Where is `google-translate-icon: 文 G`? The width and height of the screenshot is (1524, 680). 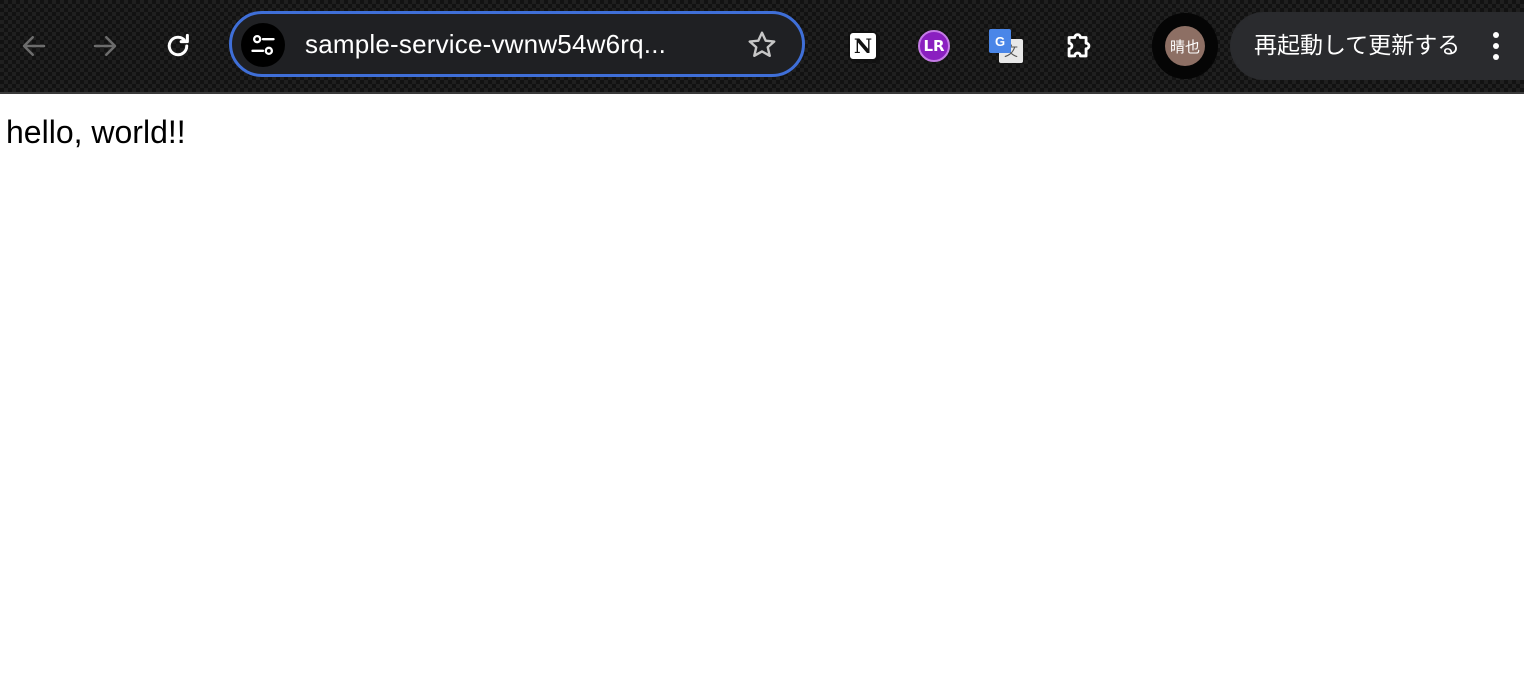
google-translate-icon: 文 G is located at coordinates (1006, 46).